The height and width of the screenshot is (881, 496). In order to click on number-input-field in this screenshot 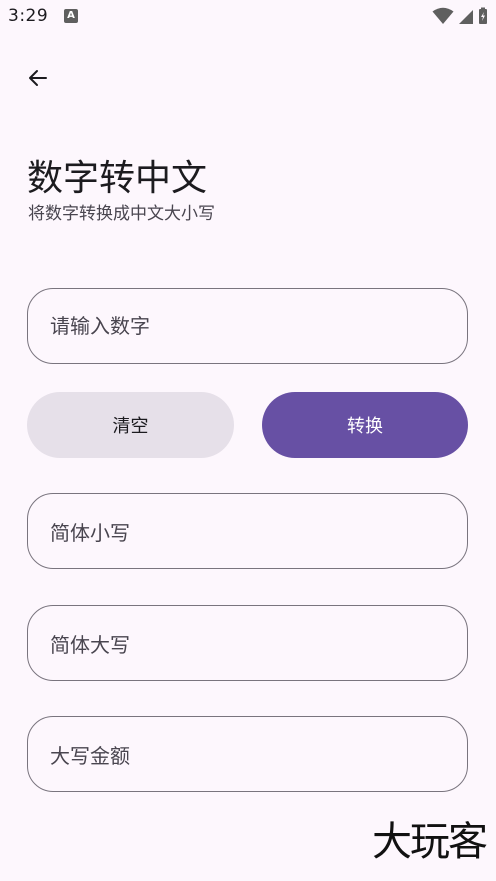, I will do `click(247, 326)`.